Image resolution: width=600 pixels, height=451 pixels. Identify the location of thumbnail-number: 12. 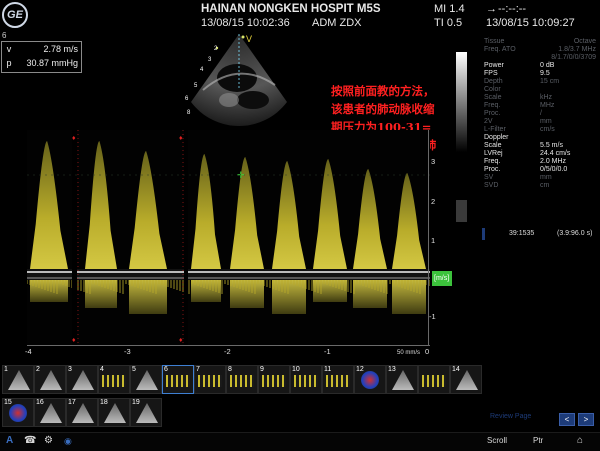
(360, 369).